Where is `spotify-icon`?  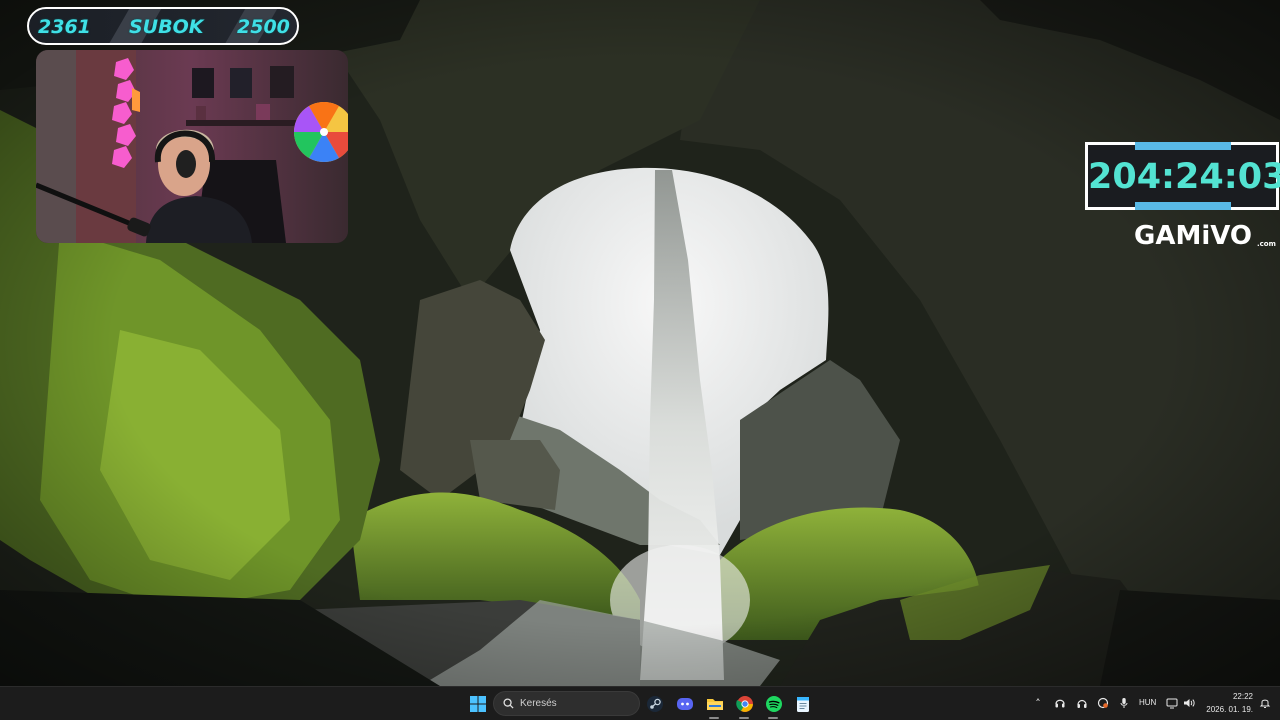 spotify-icon is located at coordinates (774, 704).